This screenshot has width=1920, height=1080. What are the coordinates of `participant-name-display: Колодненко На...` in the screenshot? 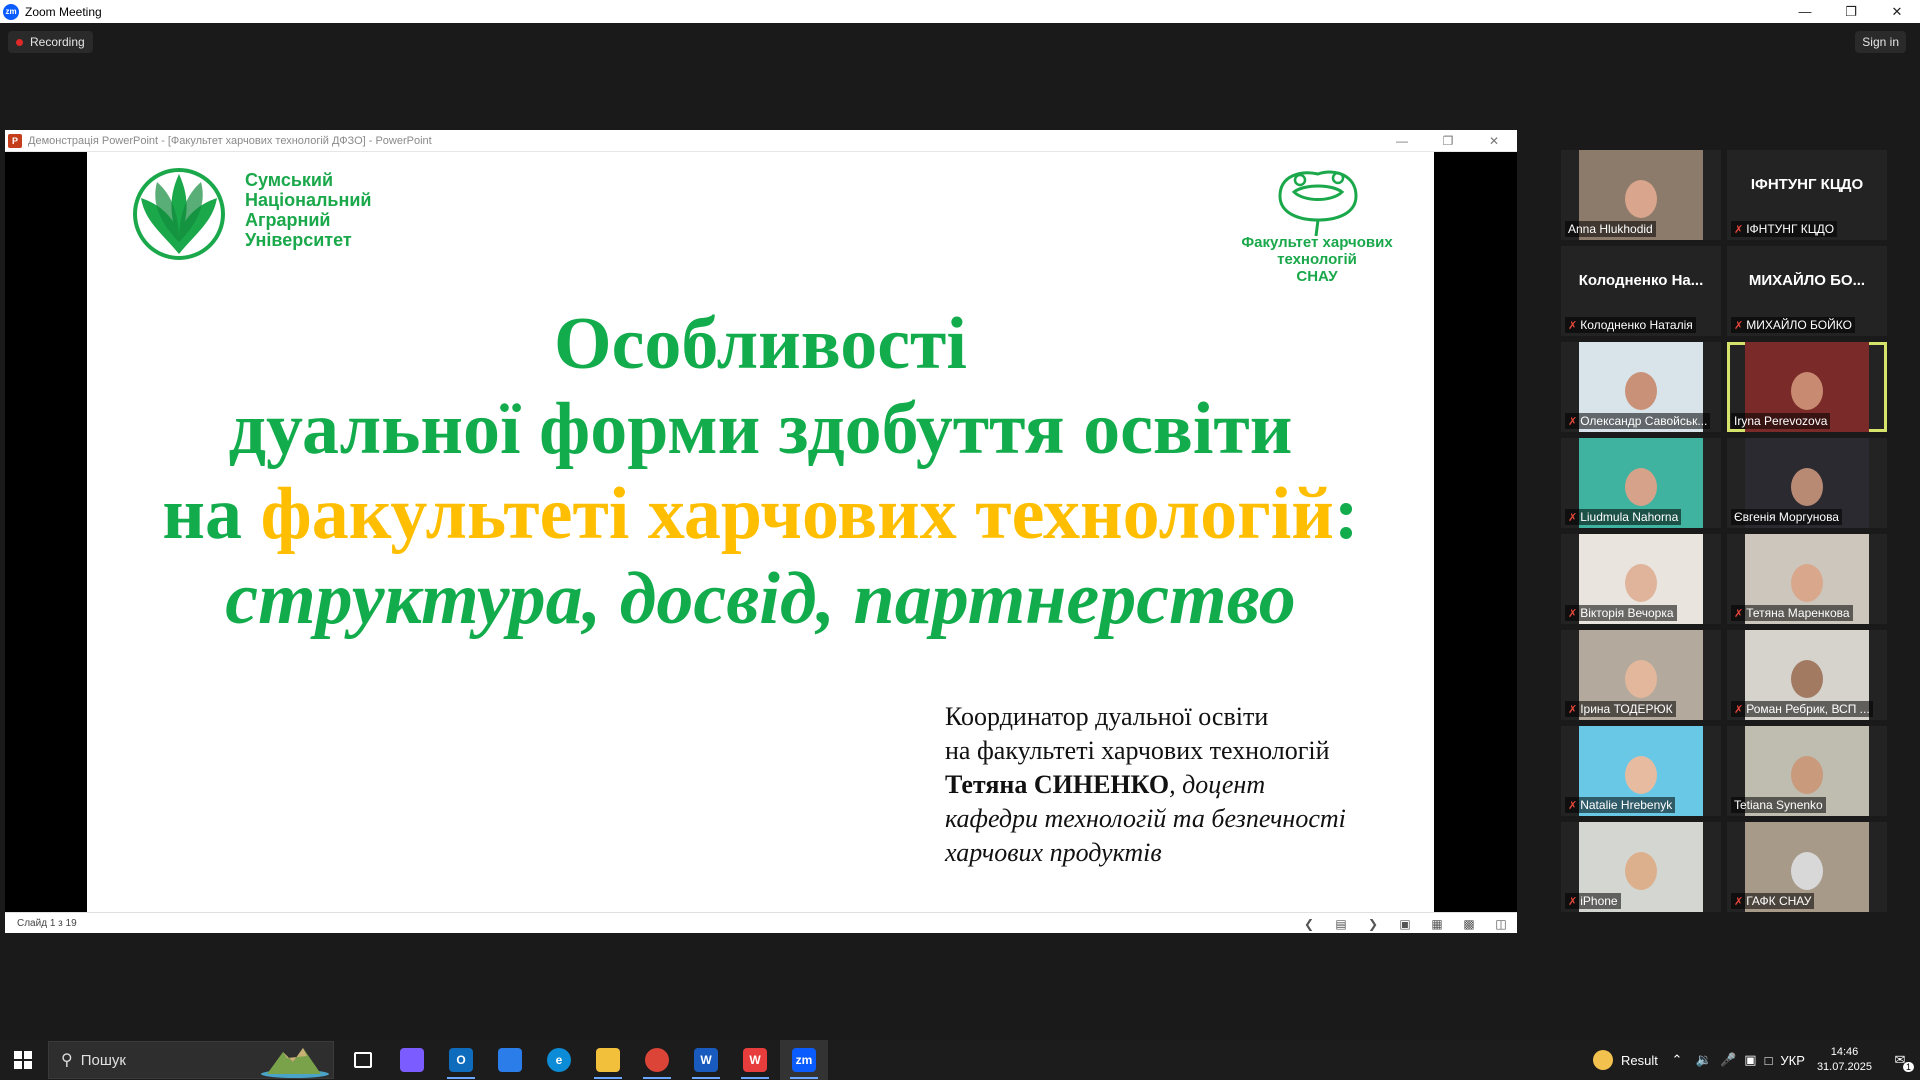 It's located at (1641, 280).